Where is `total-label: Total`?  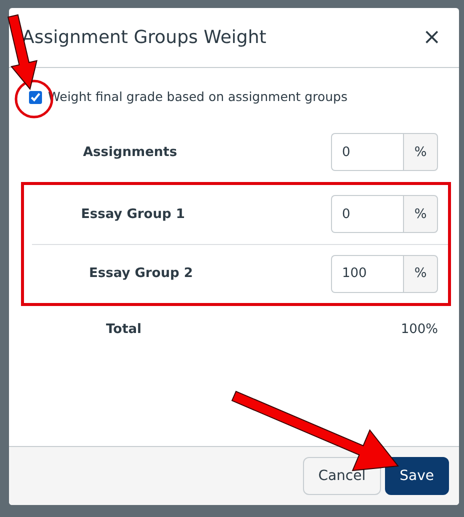
total-label: Total is located at coordinates (124, 330).